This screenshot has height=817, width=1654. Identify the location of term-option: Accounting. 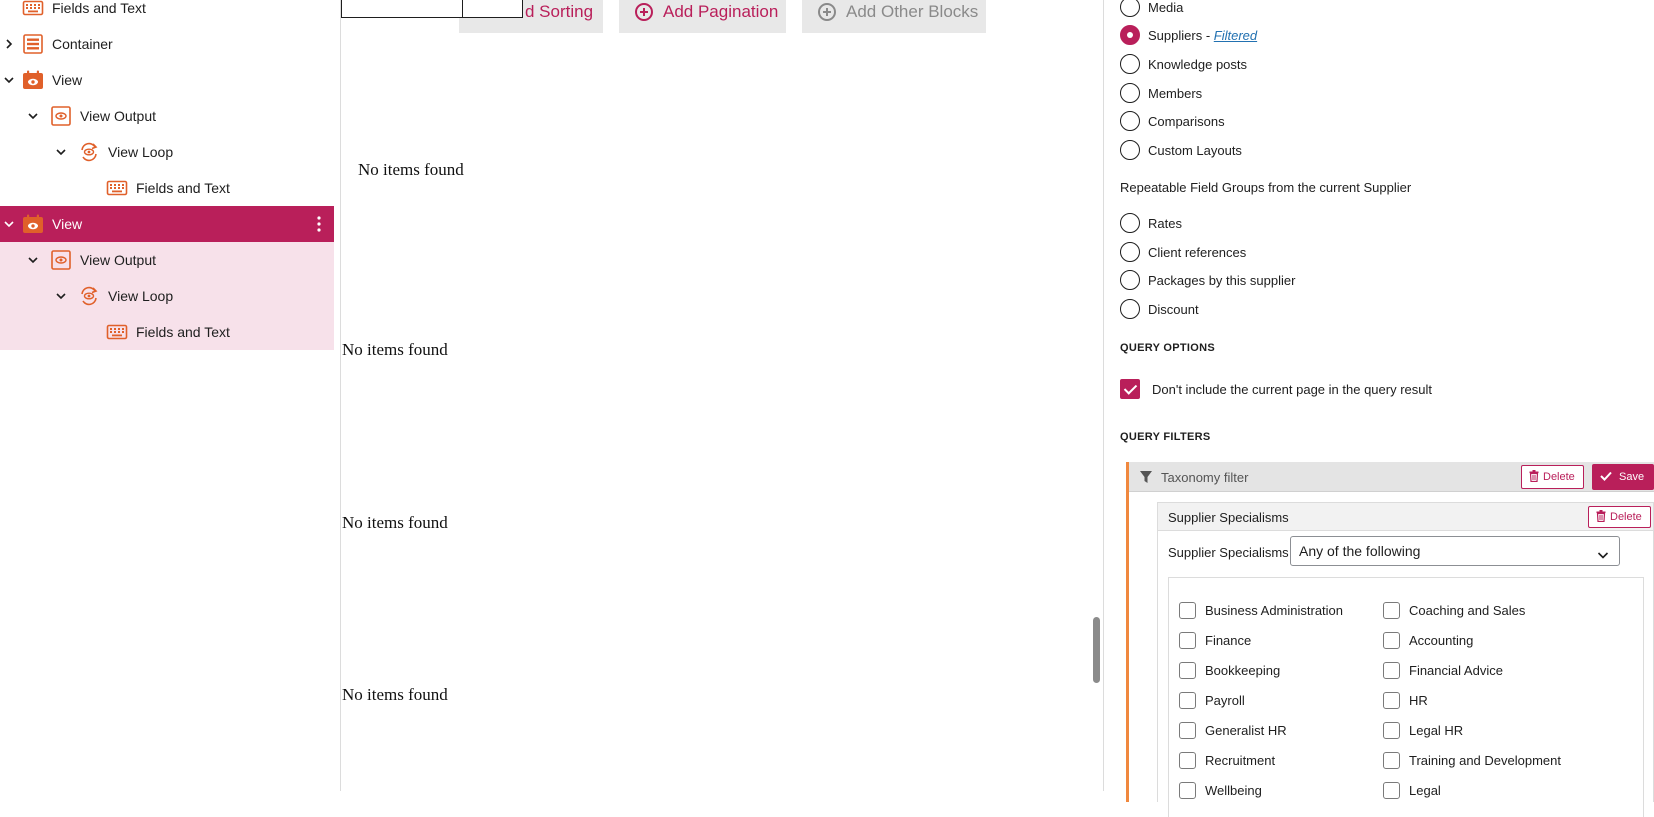
(1428, 640).